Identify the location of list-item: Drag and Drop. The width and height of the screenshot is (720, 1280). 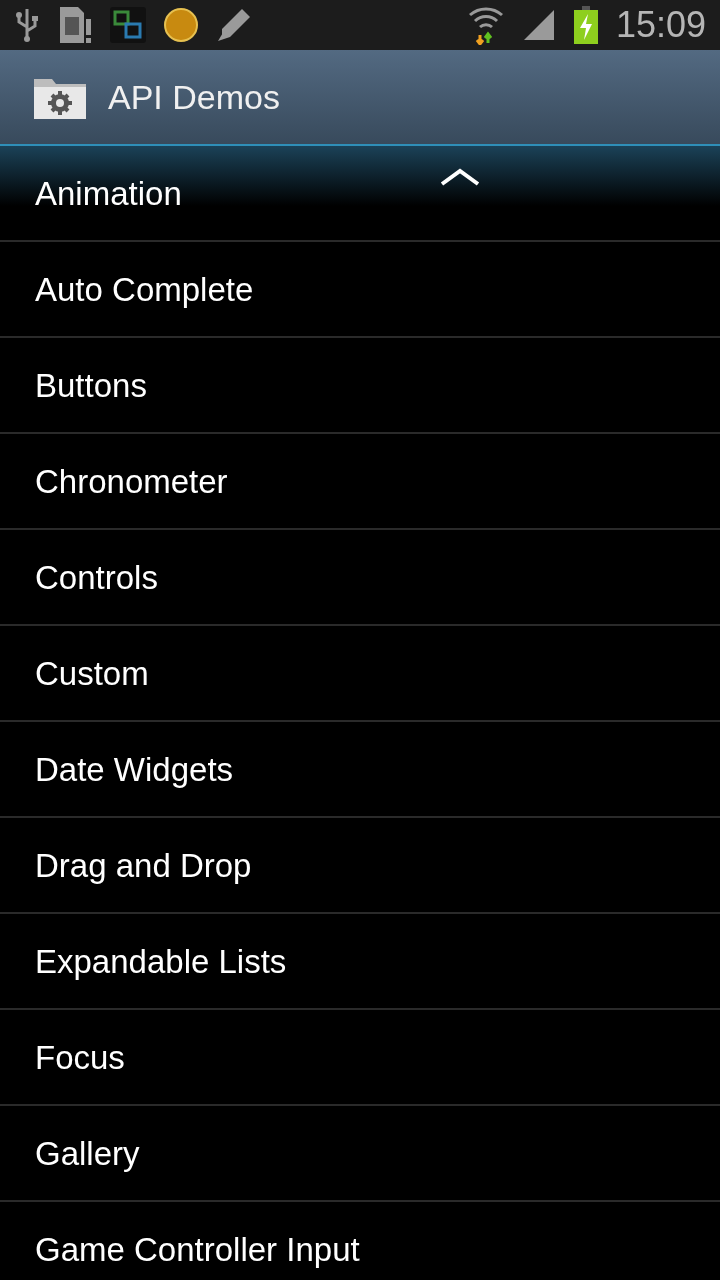
(360, 866).